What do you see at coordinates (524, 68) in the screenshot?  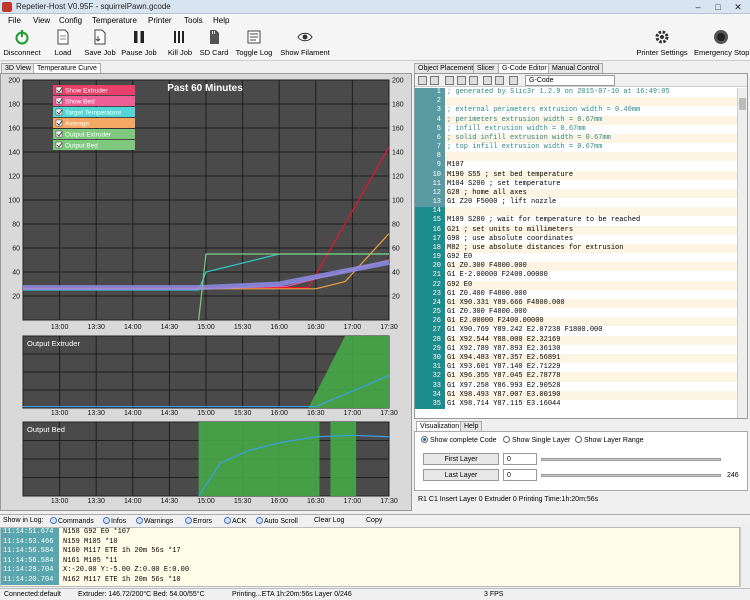 I see `tab-gcode-editor: G-Code Editor` at bounding box center [524, 68].